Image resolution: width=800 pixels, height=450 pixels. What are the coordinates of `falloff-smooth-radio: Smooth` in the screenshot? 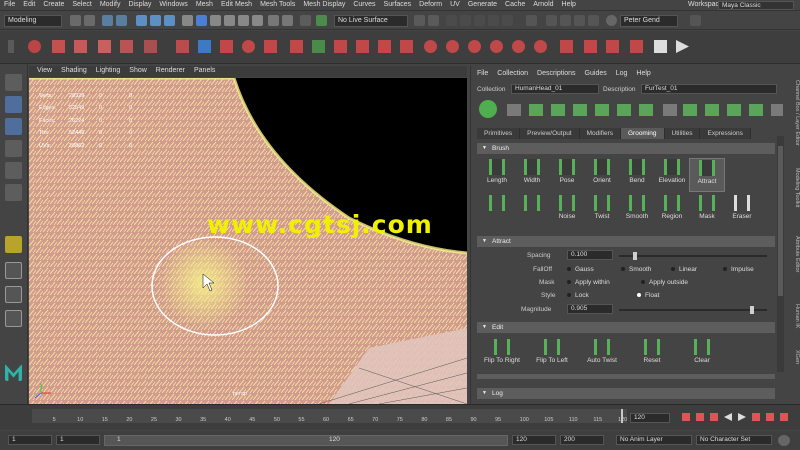 It's located at (636, 269).